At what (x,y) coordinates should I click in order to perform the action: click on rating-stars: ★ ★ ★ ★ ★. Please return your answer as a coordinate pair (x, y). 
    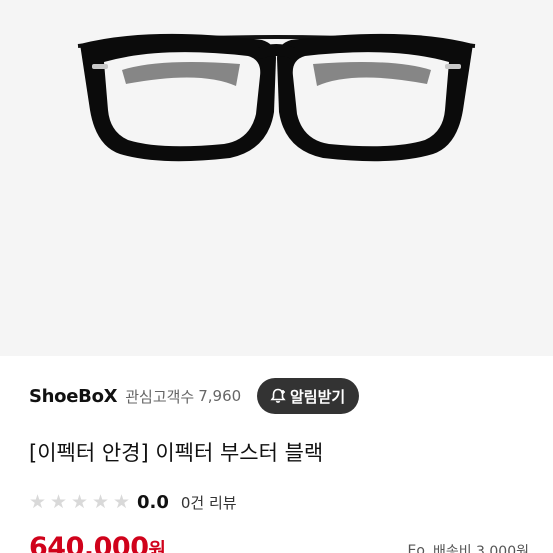
    Looking at the image, I should click on (81, 502).